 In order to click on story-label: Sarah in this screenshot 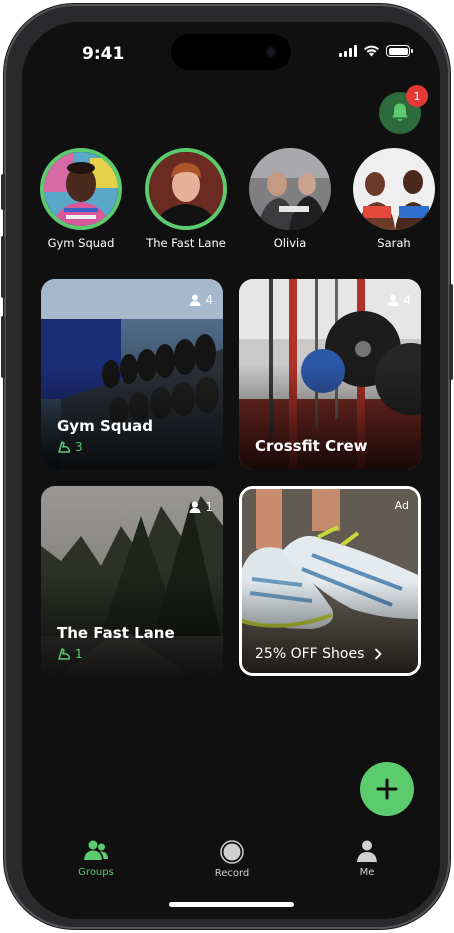, I will do `click(394, 243)`.